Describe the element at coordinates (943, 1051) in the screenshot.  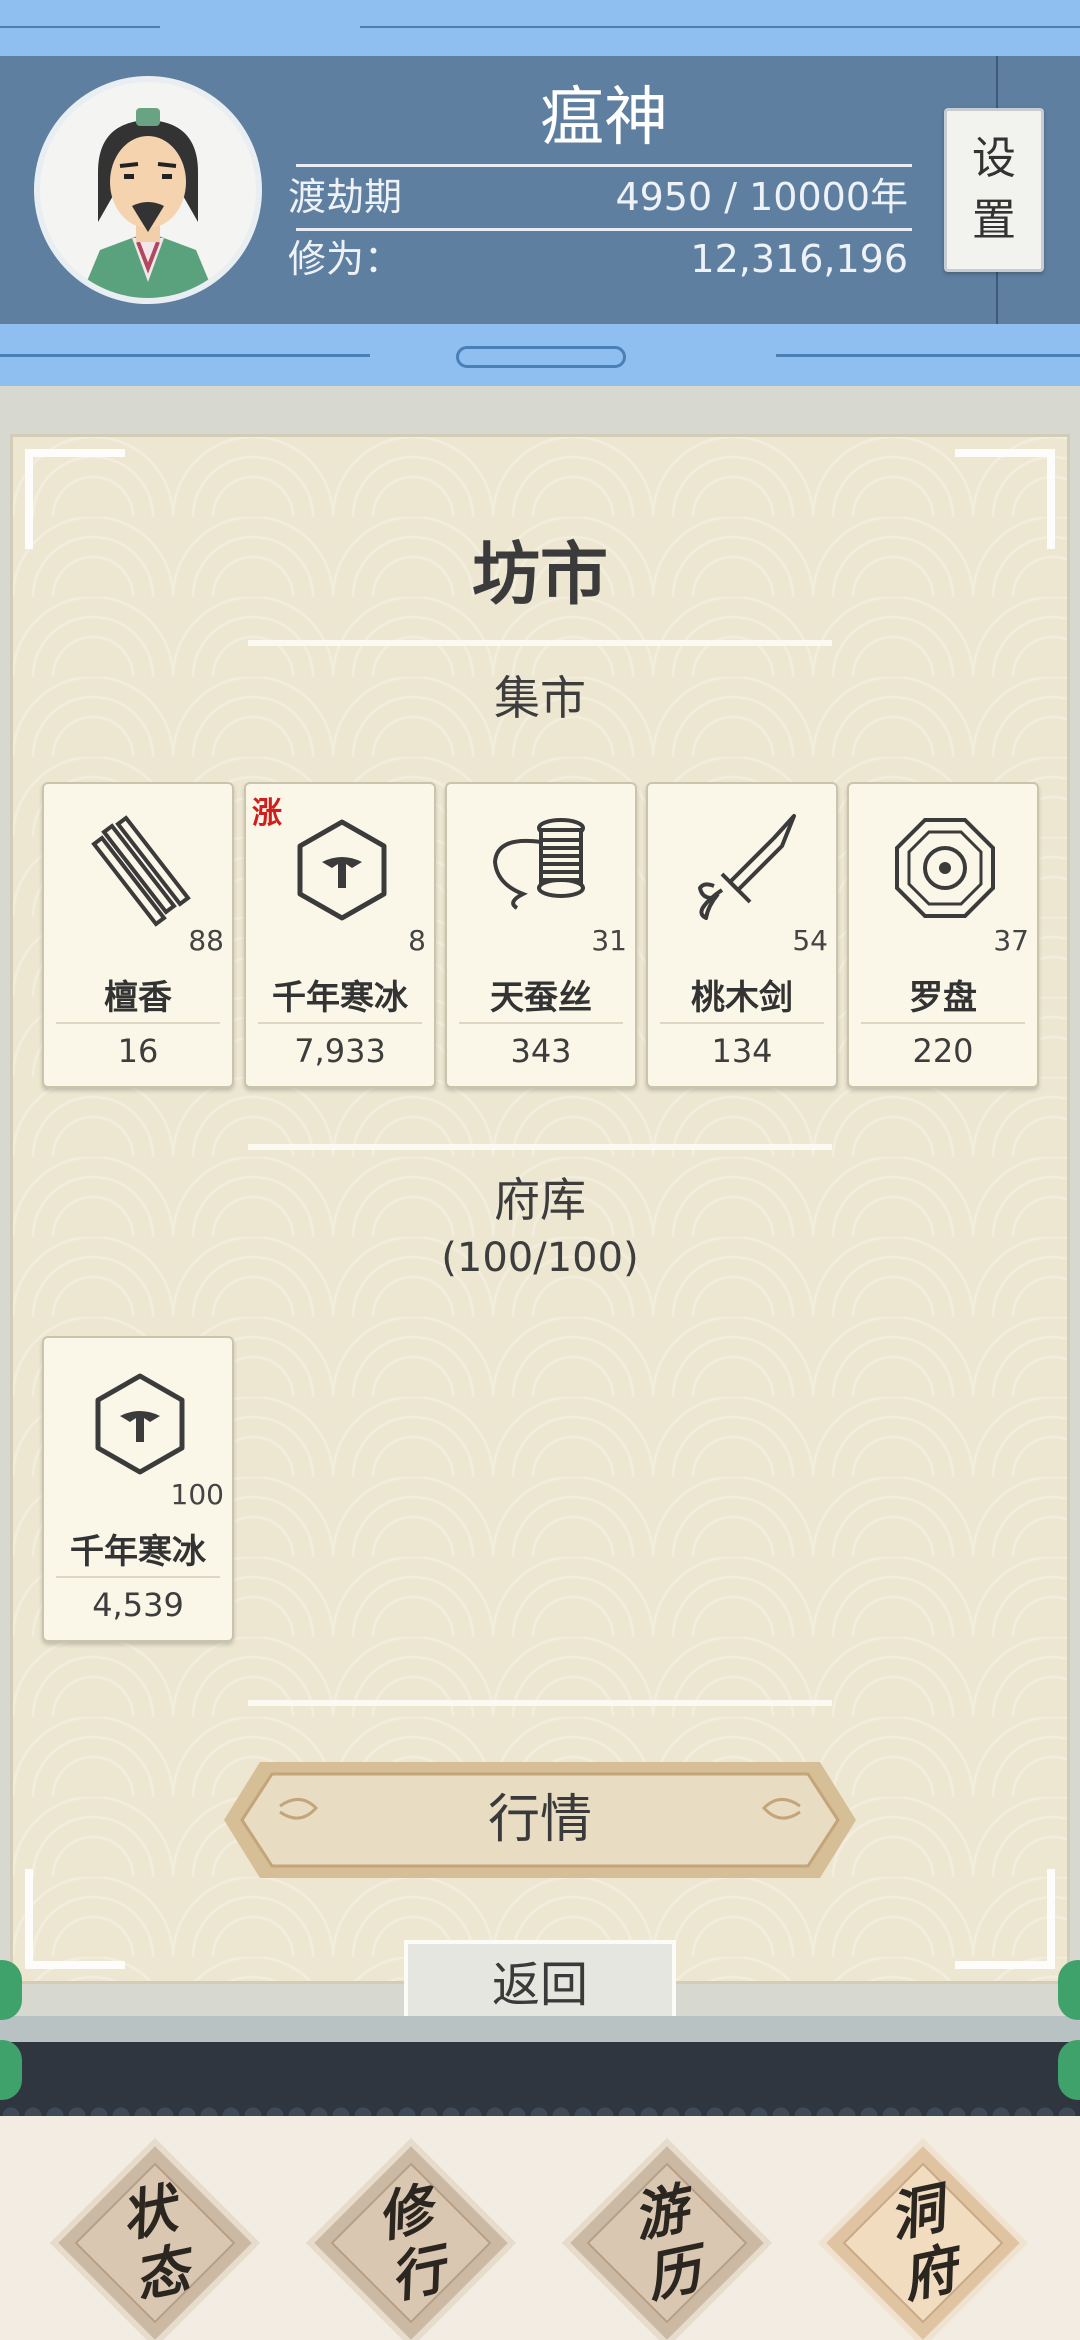
I see `item-price: 220` at that location.